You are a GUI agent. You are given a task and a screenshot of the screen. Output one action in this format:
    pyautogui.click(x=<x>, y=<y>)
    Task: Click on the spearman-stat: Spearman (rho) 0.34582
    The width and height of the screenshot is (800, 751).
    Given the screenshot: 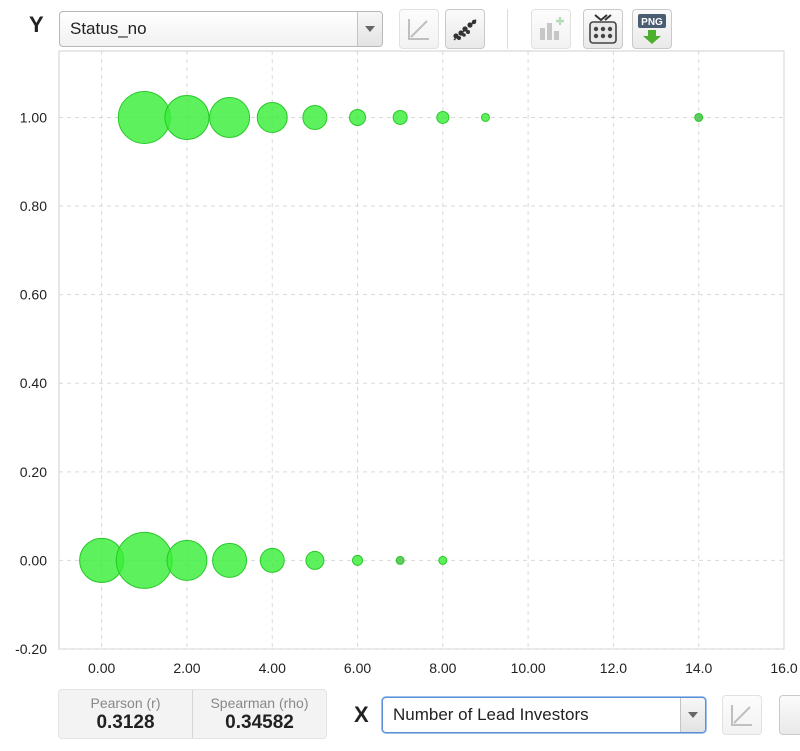 What is the action you would take?
    pyautogui.click(x=259, y=714)
    